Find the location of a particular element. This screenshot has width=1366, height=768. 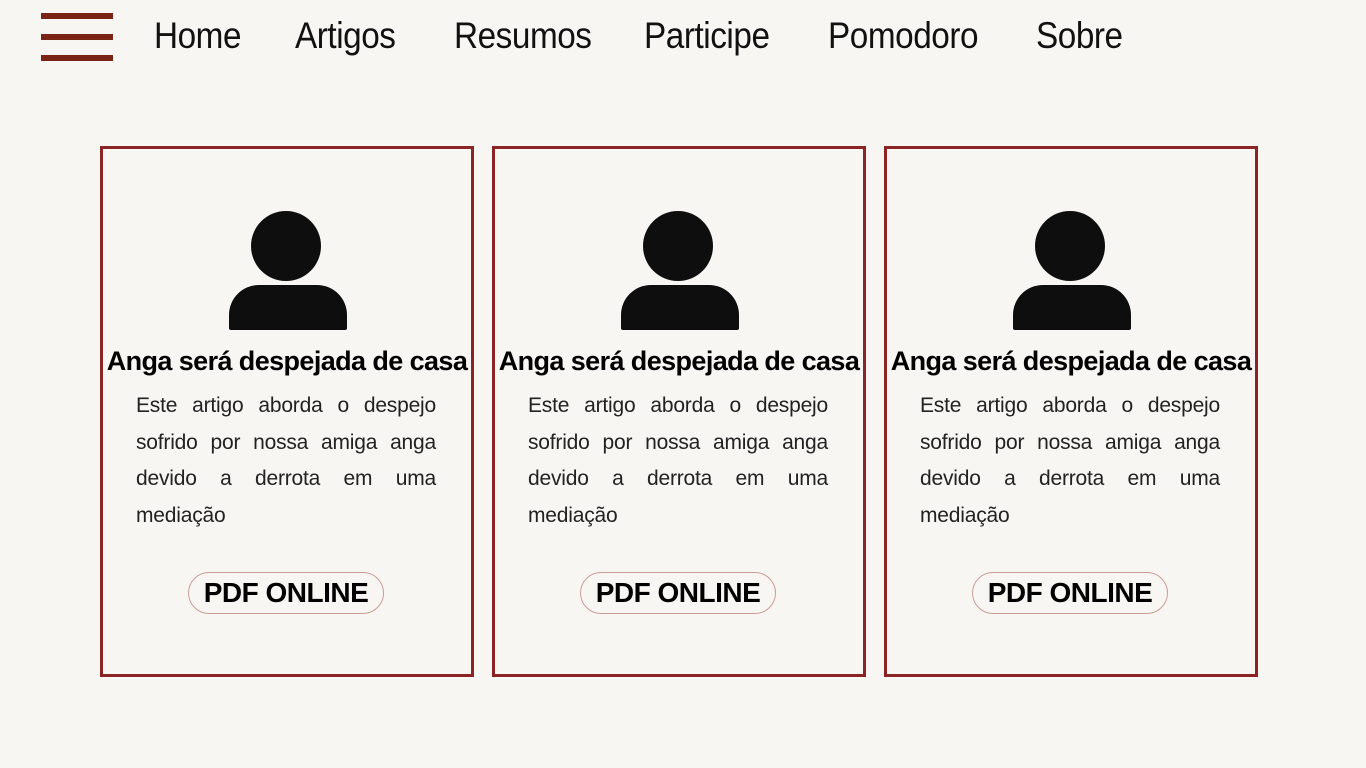

nav-link-participe: Participe is located at coordinates (707, 36).